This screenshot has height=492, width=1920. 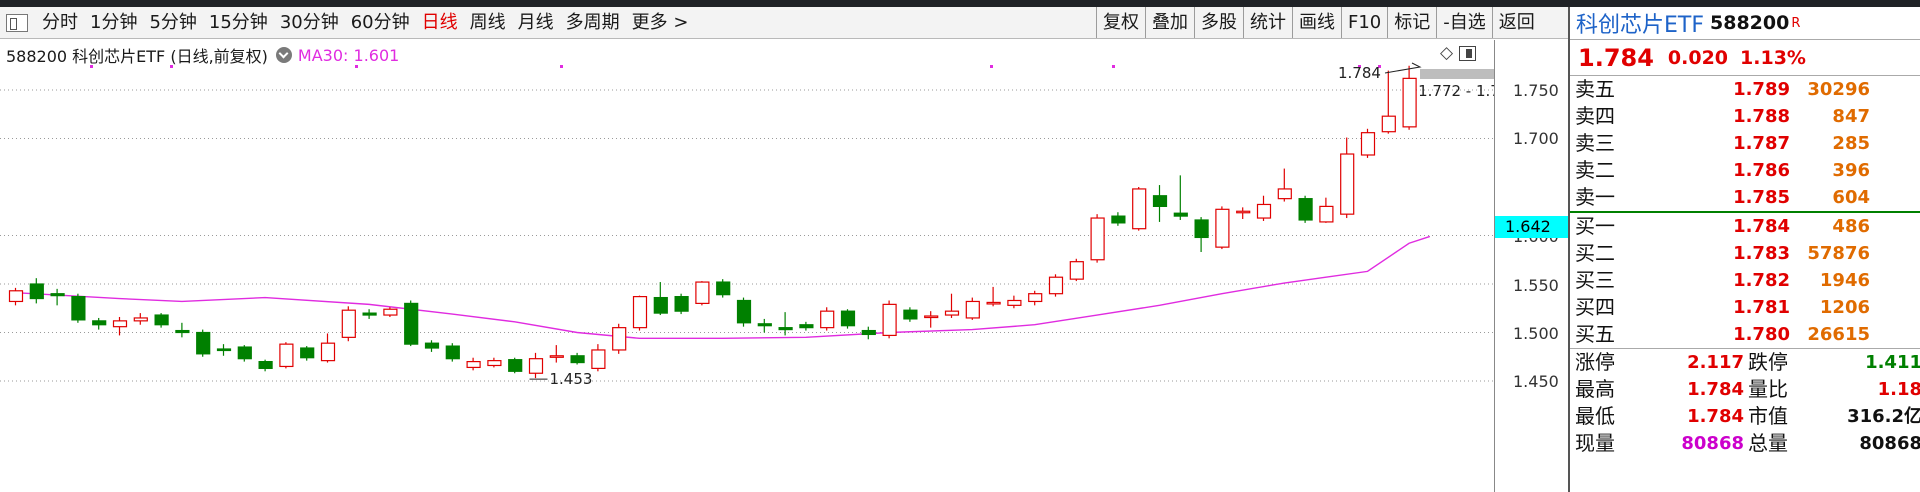 I want to click on remove-watchlist-button: -自选, so click(x=1464, y=22).